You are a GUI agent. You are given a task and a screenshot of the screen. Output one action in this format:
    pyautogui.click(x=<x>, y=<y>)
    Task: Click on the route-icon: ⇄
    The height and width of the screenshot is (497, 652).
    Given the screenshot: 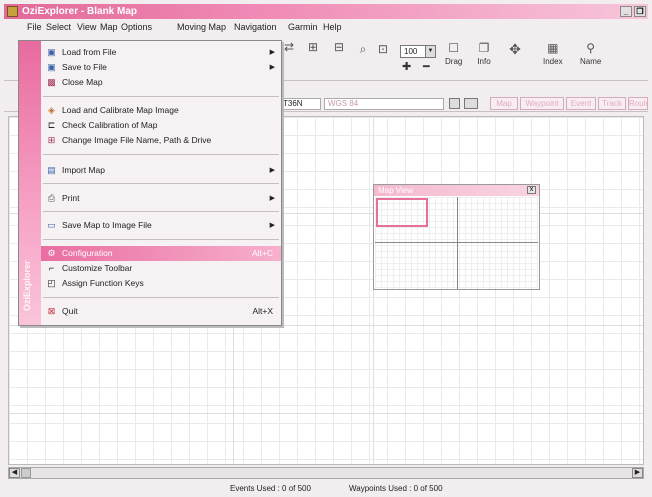 What is the action you would take?
    pyautogui.click(x=289, y=47)
    